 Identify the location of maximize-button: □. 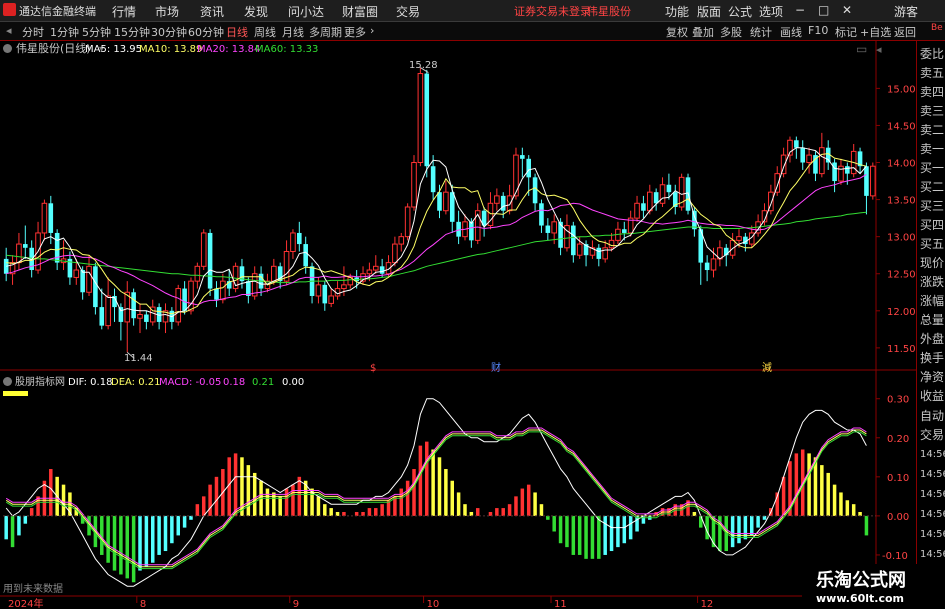
(823, 10).